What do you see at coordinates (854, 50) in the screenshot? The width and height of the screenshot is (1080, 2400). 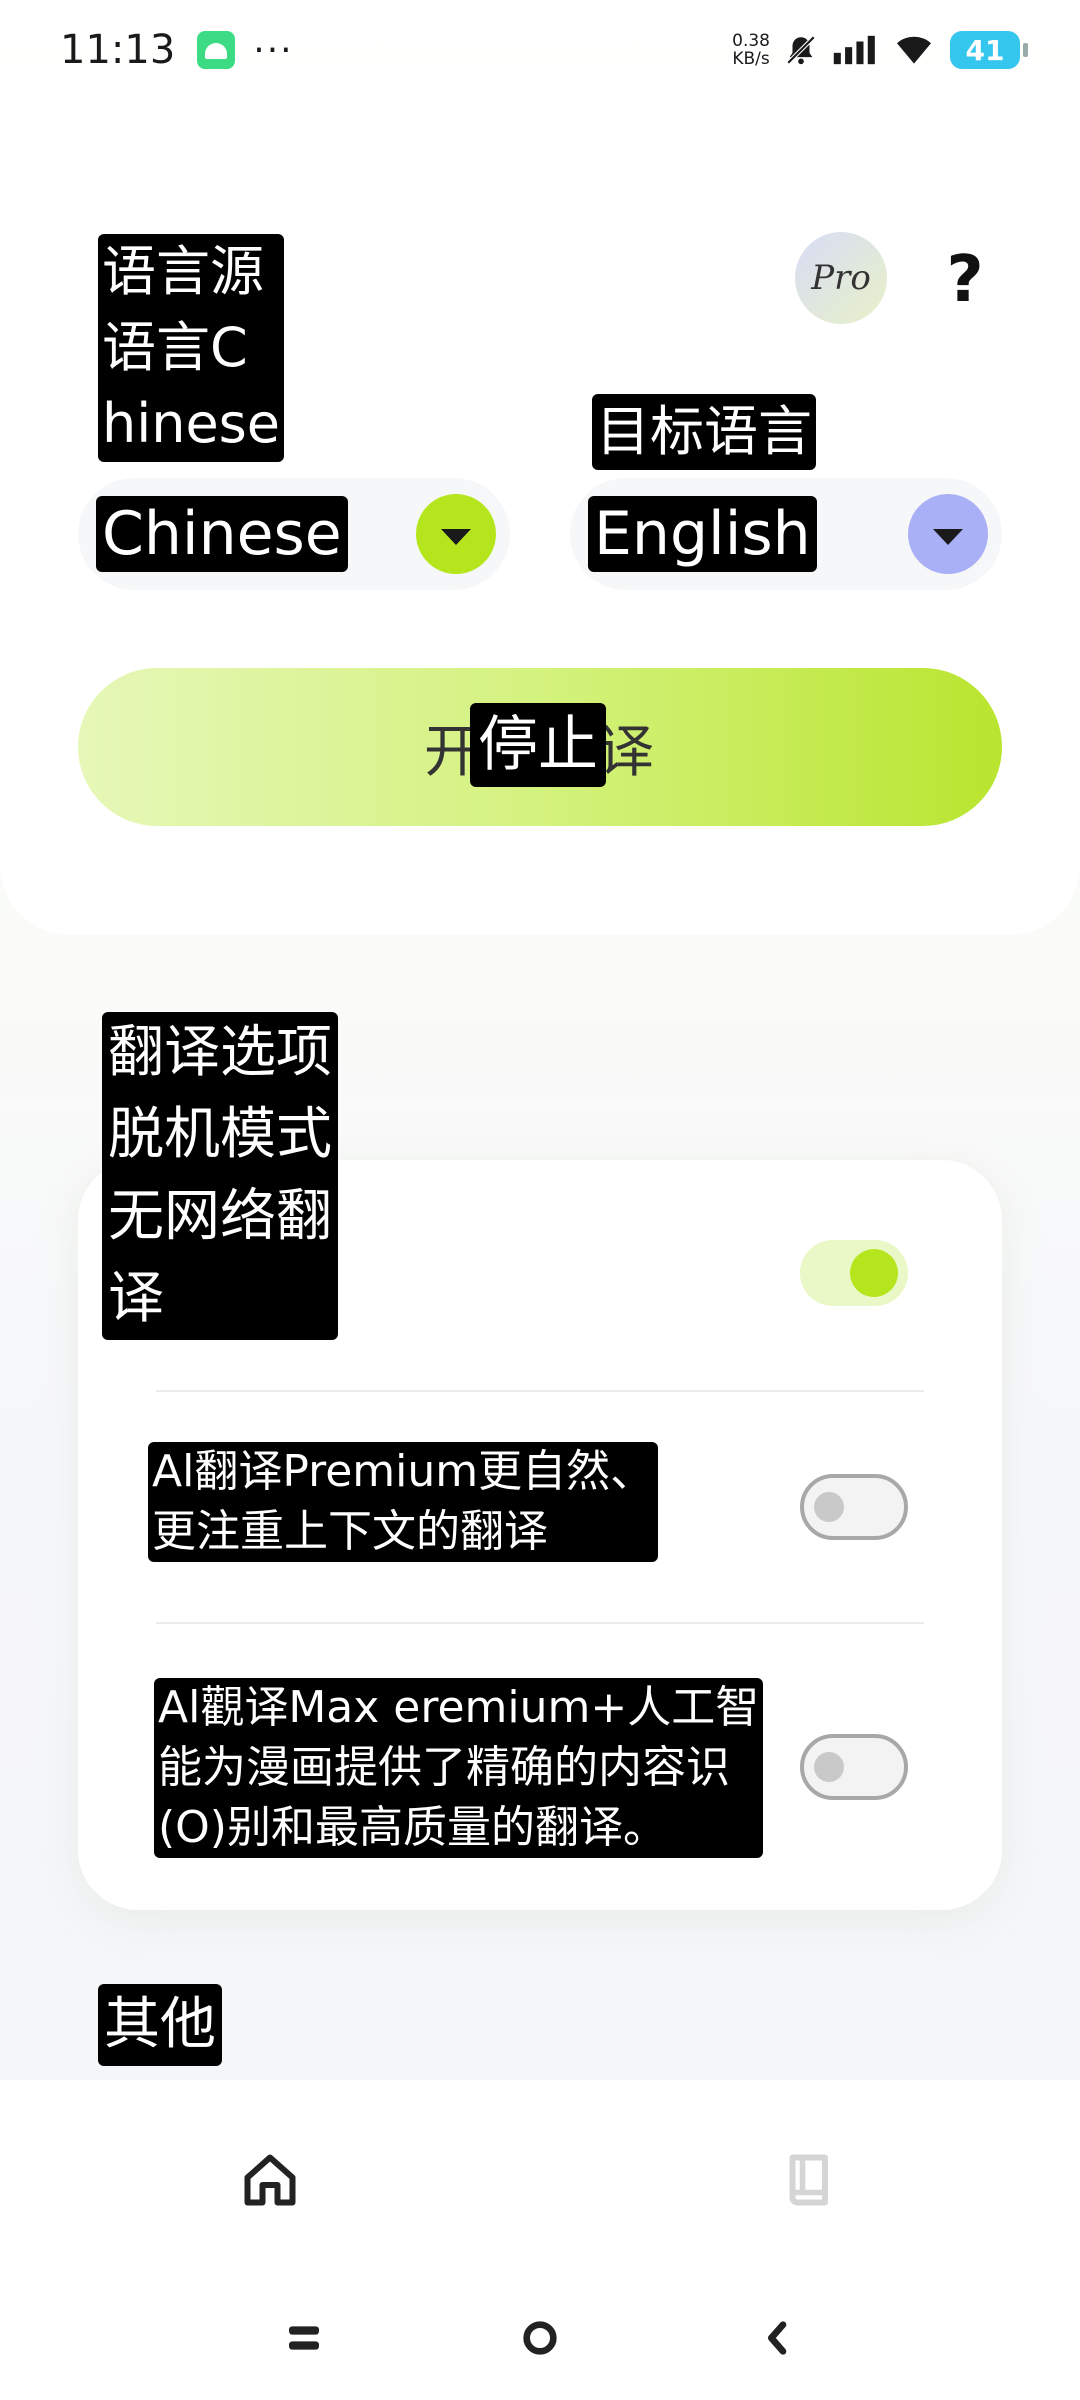 I see `signal-icon` at bounding box center [854, 50].